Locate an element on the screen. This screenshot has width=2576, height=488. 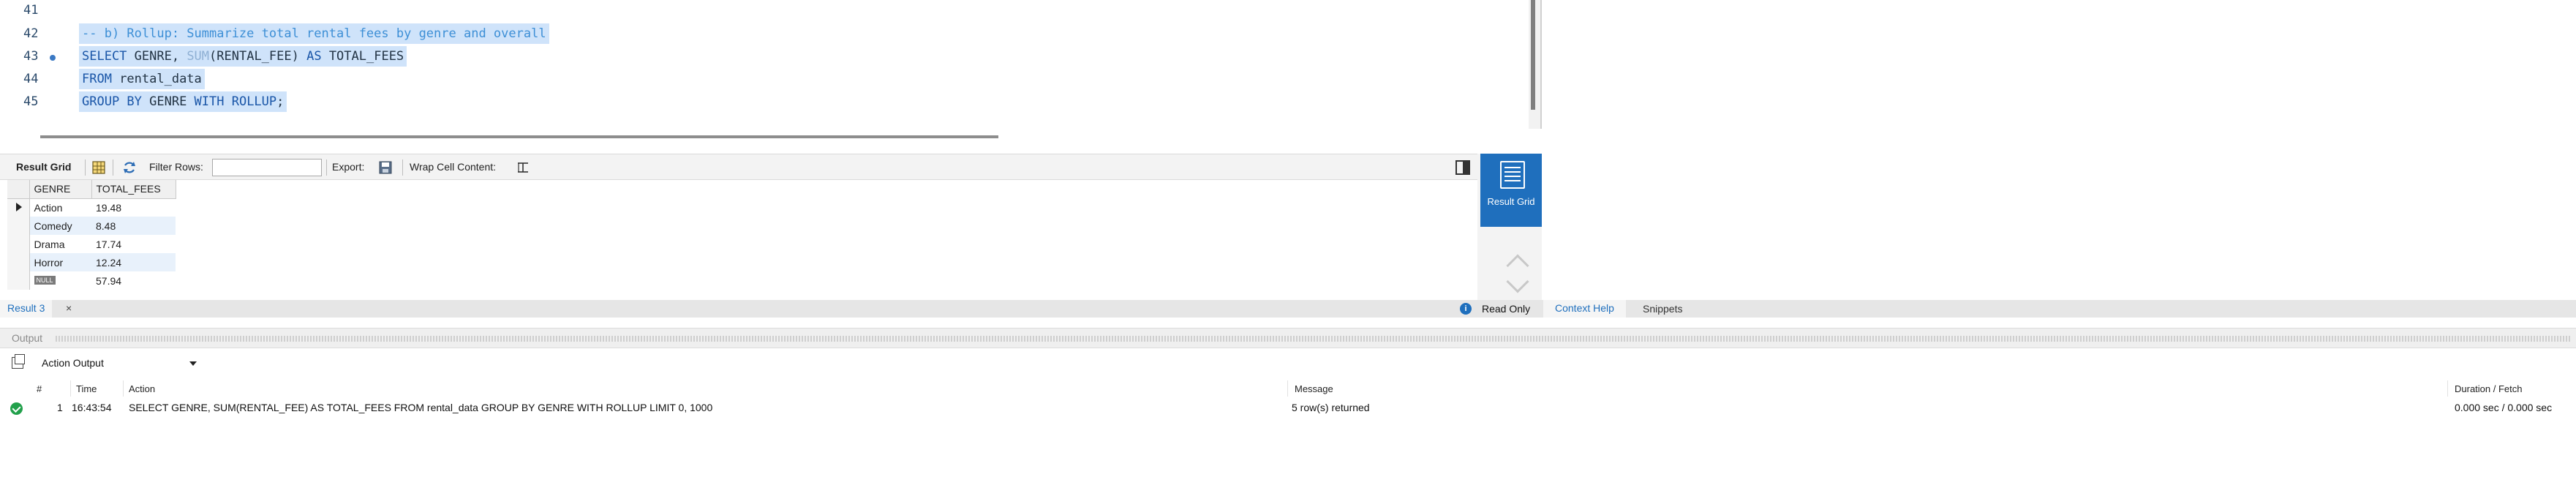
table-row: NULL 57.94 is located at coordinates (91, 280).